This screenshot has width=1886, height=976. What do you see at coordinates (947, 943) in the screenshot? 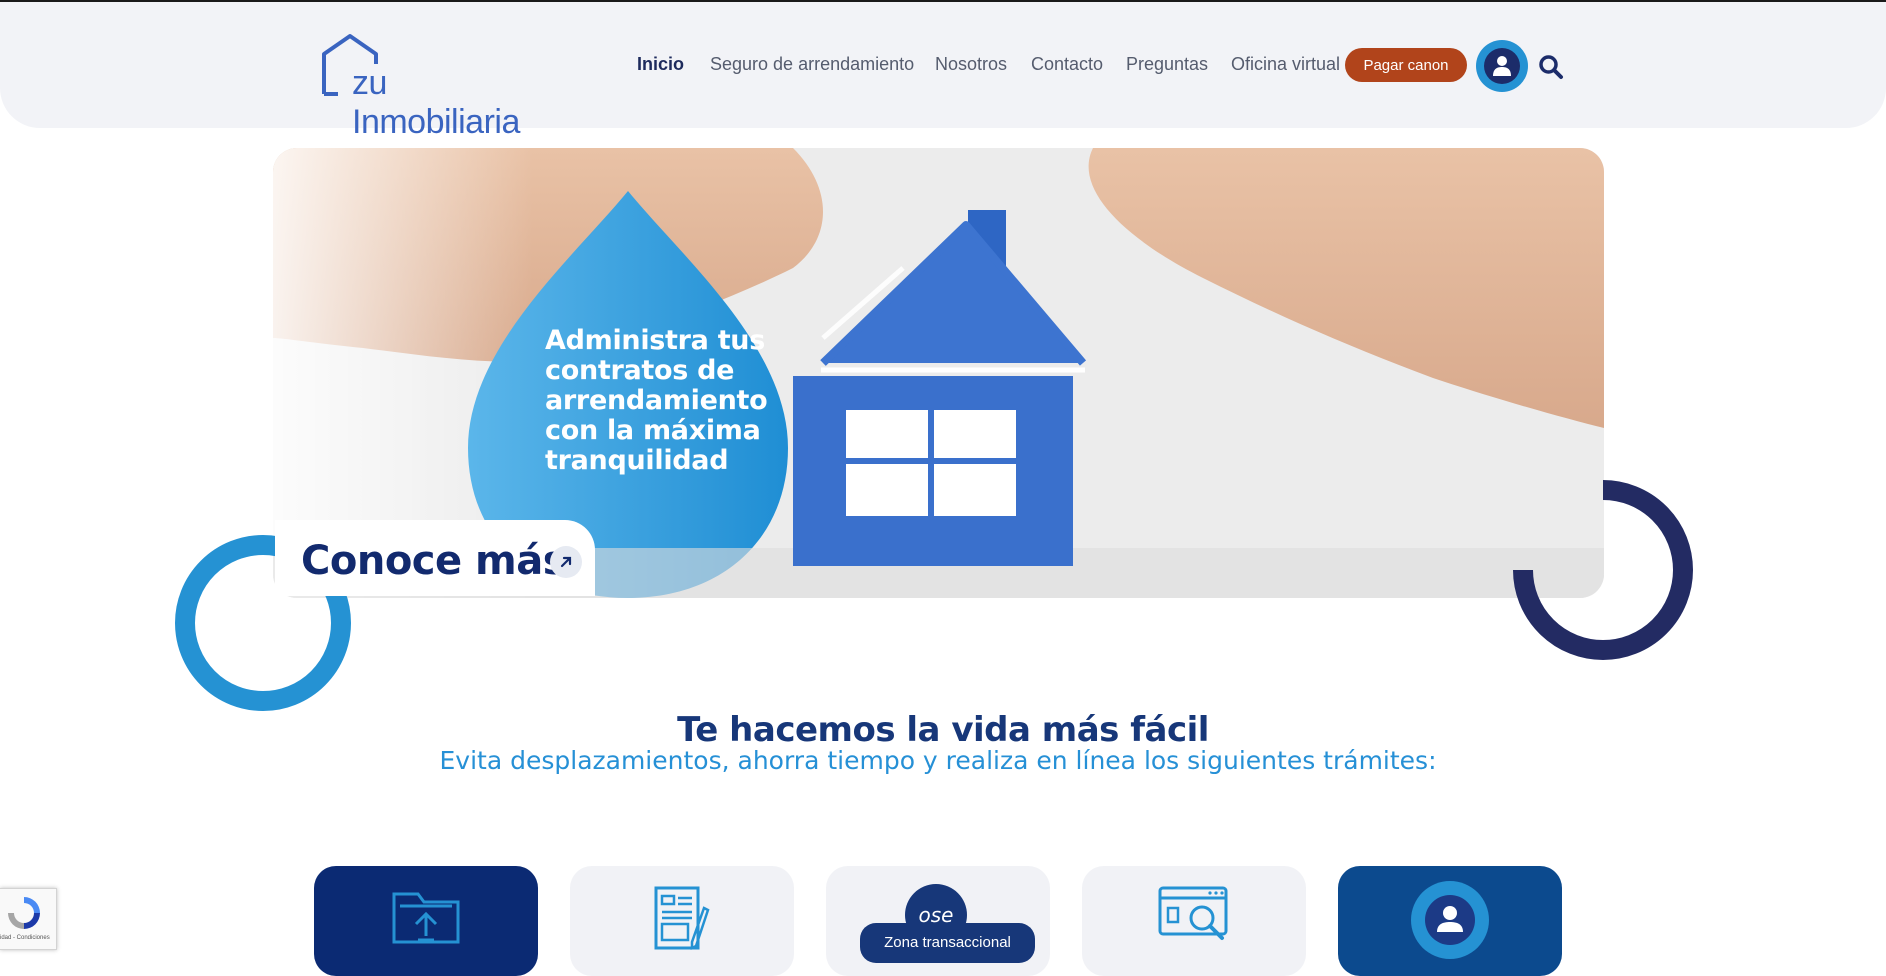
I see `zona-transaccional-label: Zona transaccional` at bounding box center [947, 943].